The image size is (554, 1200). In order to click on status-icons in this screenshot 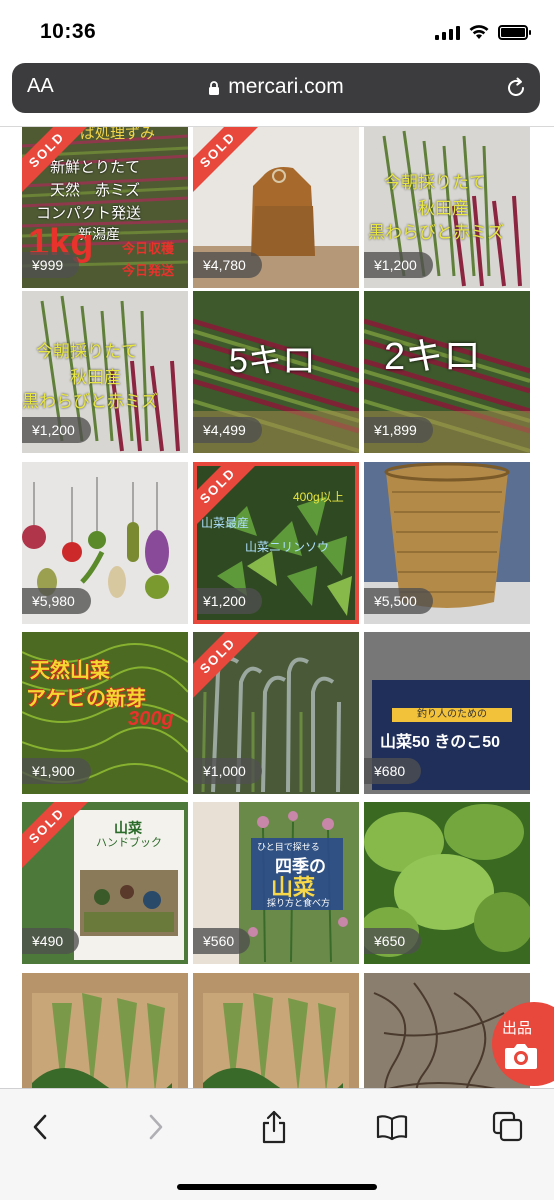, I will do `click(483, 32)`.